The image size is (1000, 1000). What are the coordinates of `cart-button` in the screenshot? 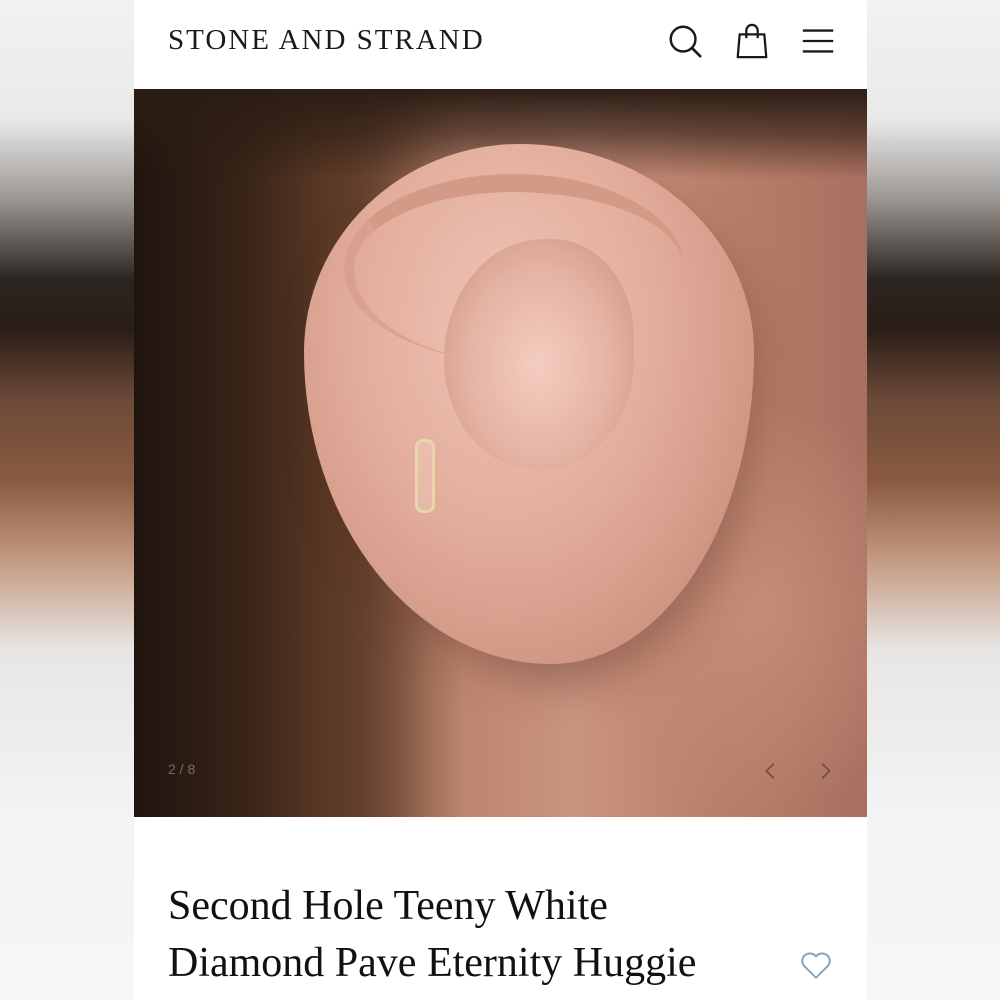 It's located at (752, 41).